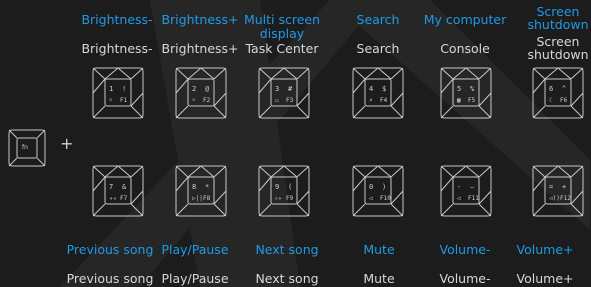 Image resolution: width=591 pixels, height=287 pixels. Describe the element at coordinates (110, 278) in the screenshot. I see `bottom-label-white-1: Previous song` at that location.